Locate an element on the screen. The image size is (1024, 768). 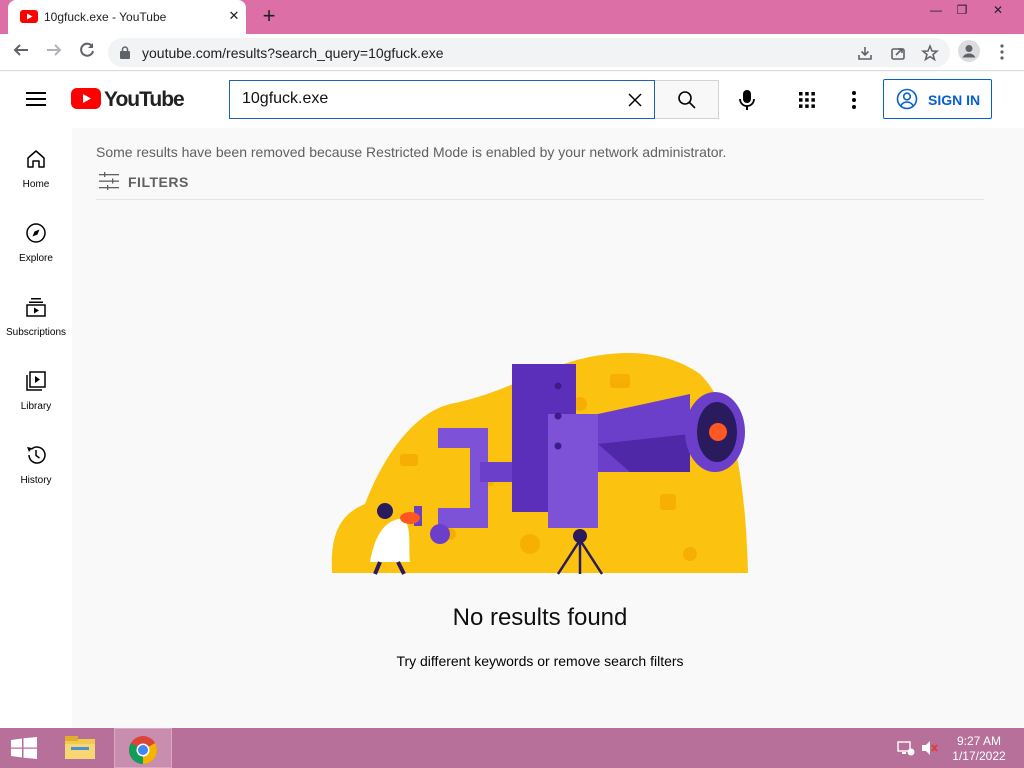
arrow-left-icon is located at coordinates (20, 50).